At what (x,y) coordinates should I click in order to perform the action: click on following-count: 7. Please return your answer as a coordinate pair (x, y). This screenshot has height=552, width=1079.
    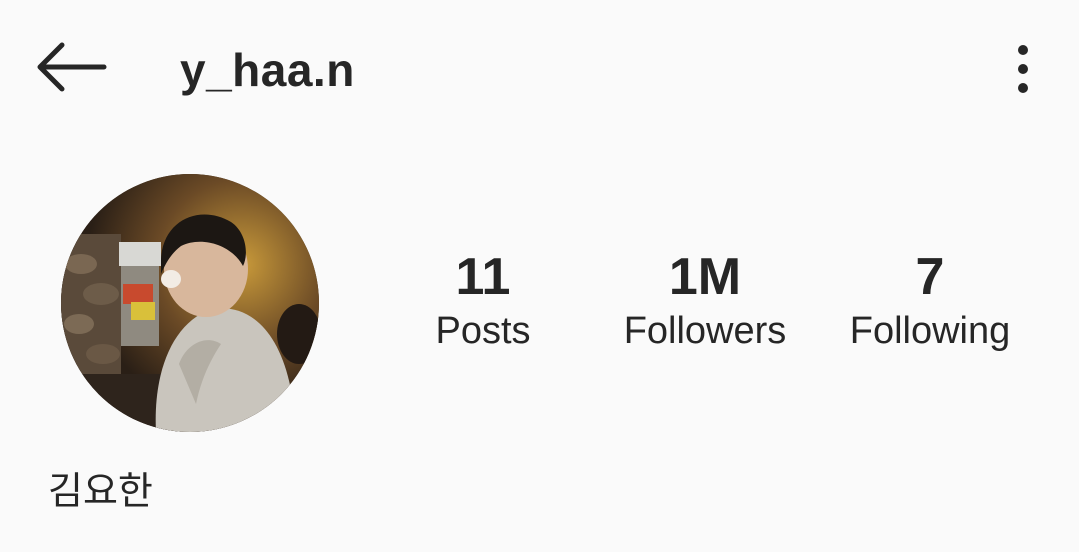
    Looking at the image, I should click on (930, 277).